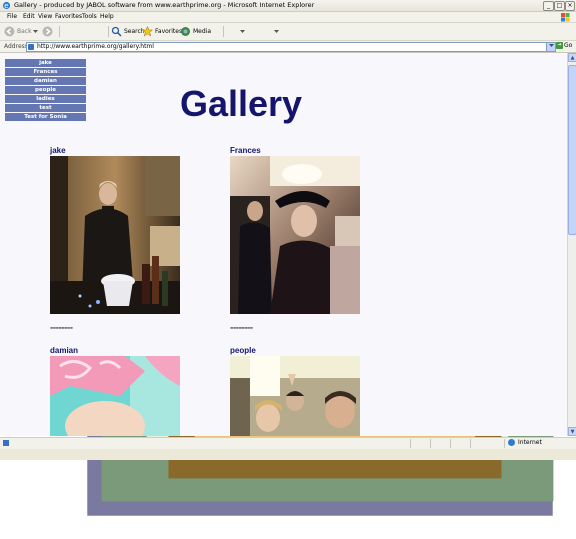 The height and width of the screenshot is (539, 576). I want to click on nav-link-damian: damian, so click(45, 81).